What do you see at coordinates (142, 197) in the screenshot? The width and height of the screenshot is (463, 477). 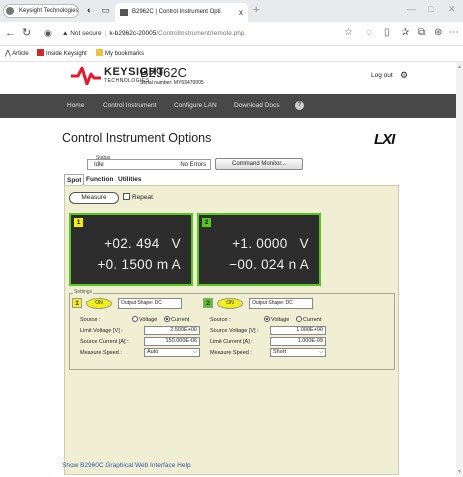 I see `repeat-label: Repeat` at bounding box center [142, 197].